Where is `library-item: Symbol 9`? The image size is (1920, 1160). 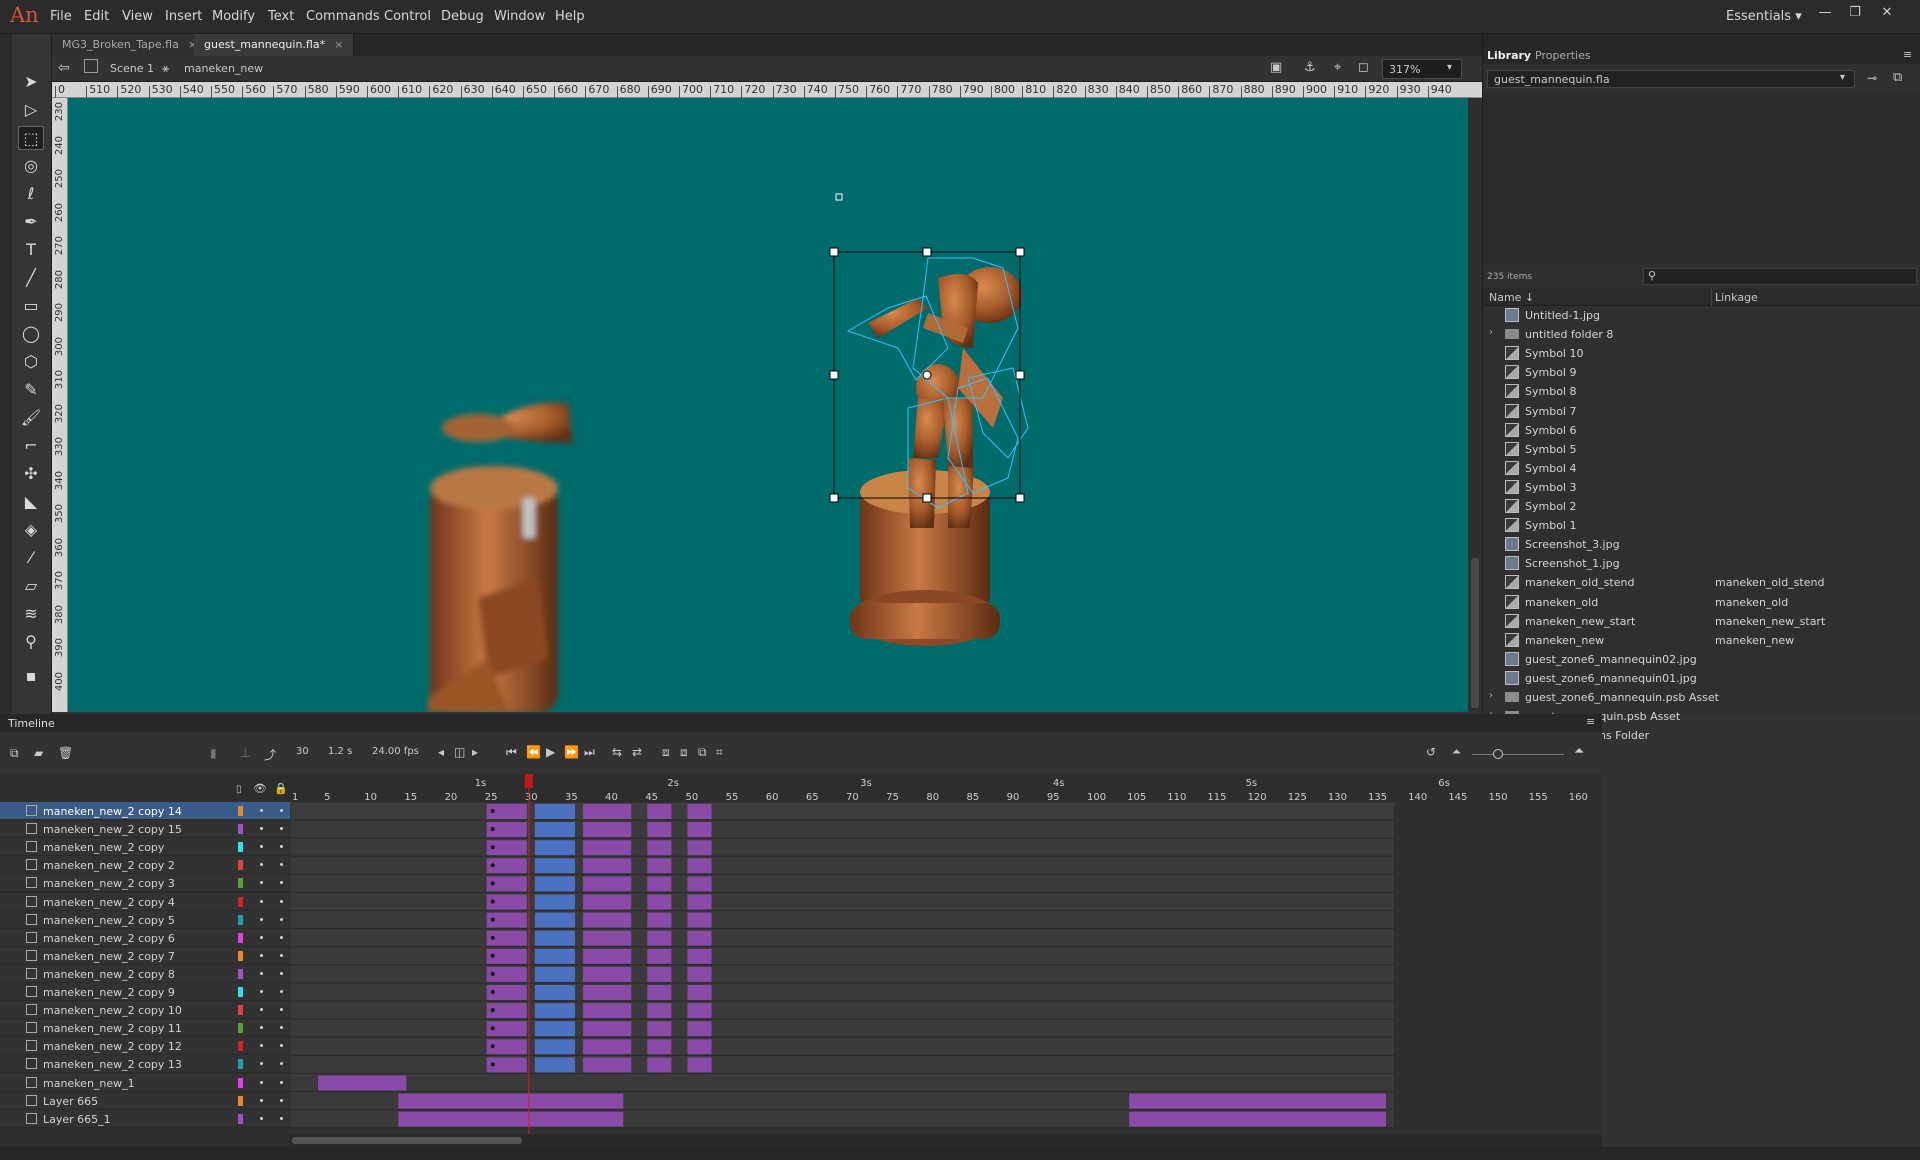 library-item: Symbol 9 is located at coordinates (1701, 372).